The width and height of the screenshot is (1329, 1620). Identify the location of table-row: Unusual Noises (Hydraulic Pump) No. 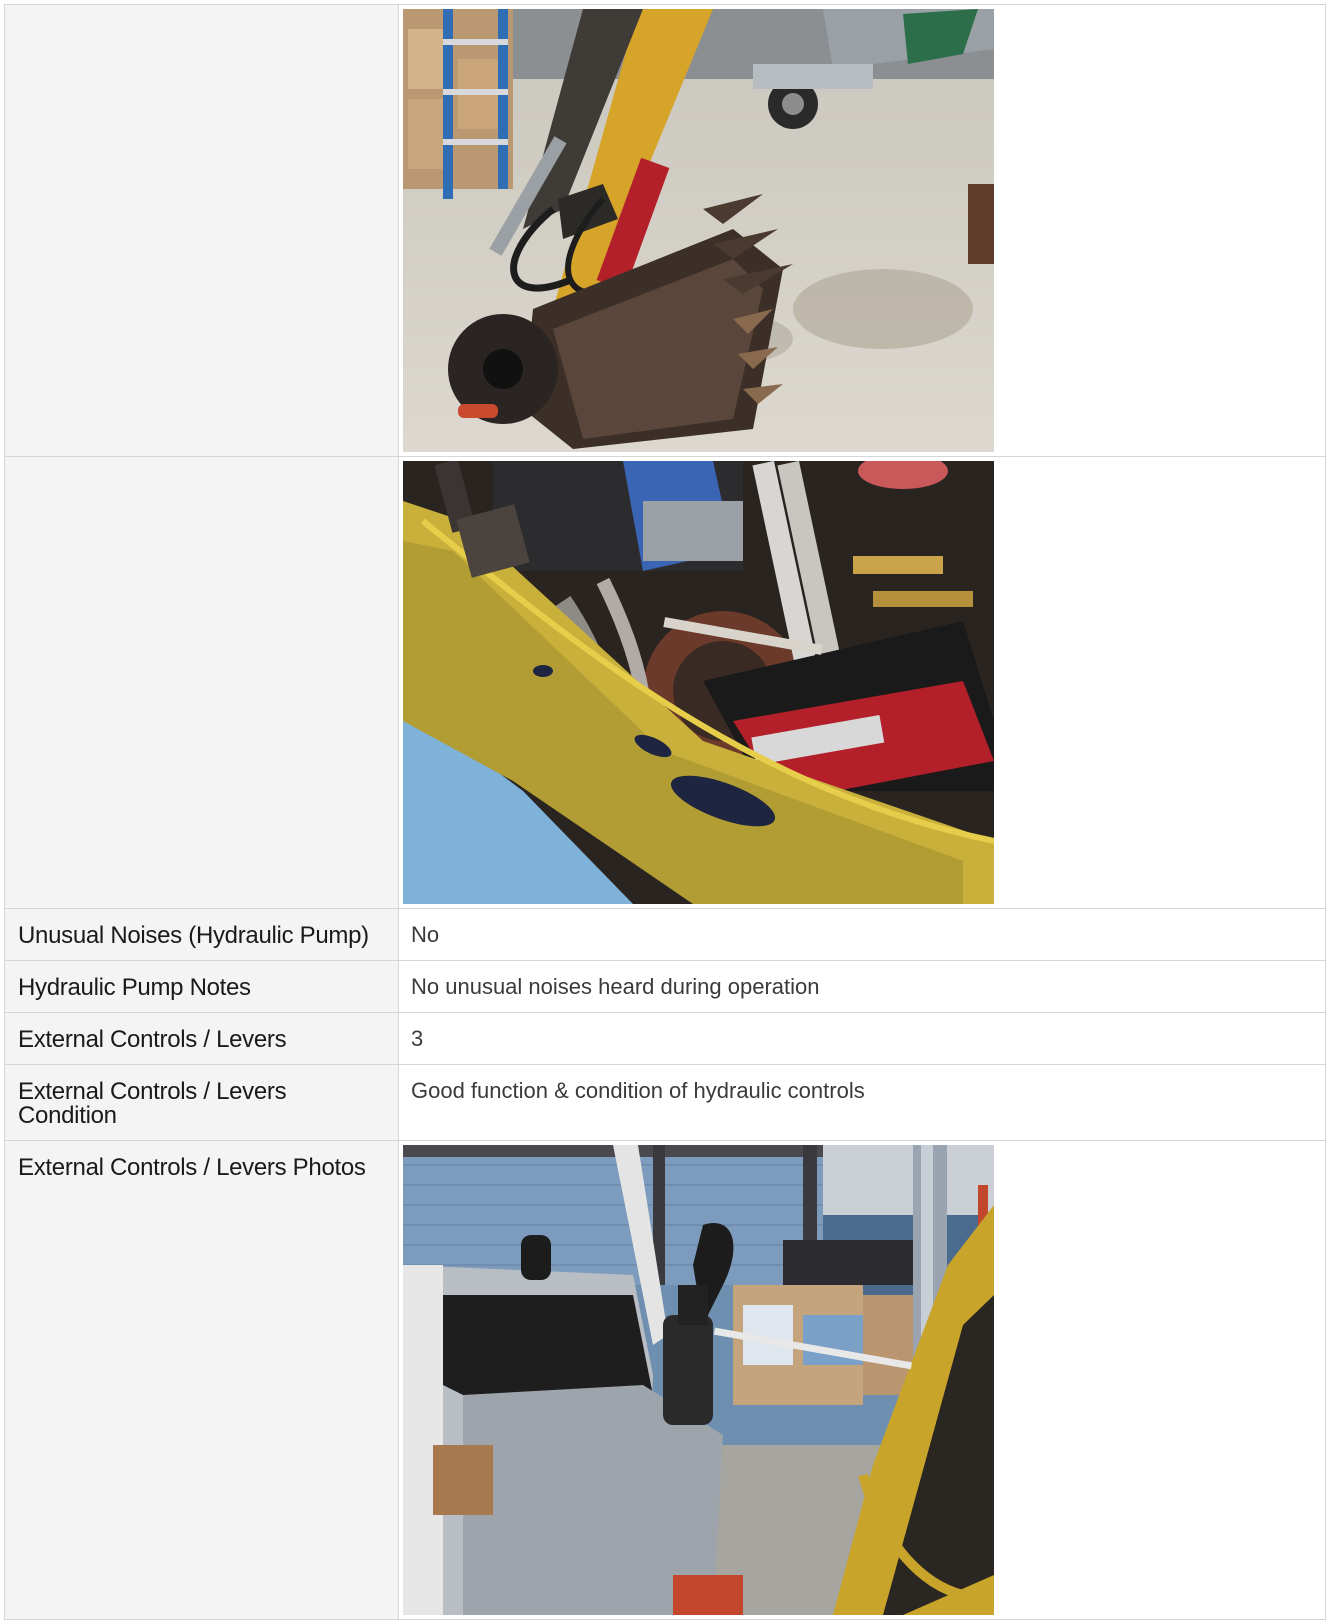
(665, 934).